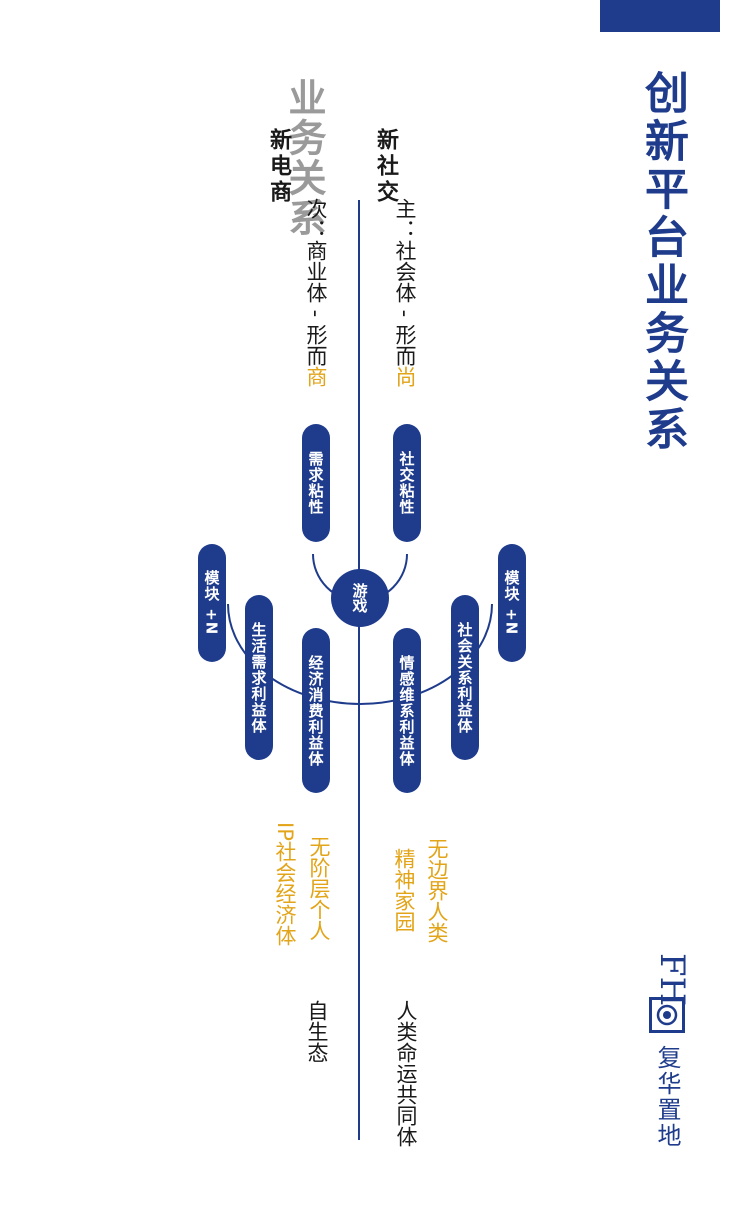  I want to click on outcome-classless-individual: 无阶层个人, so click(319, 888).